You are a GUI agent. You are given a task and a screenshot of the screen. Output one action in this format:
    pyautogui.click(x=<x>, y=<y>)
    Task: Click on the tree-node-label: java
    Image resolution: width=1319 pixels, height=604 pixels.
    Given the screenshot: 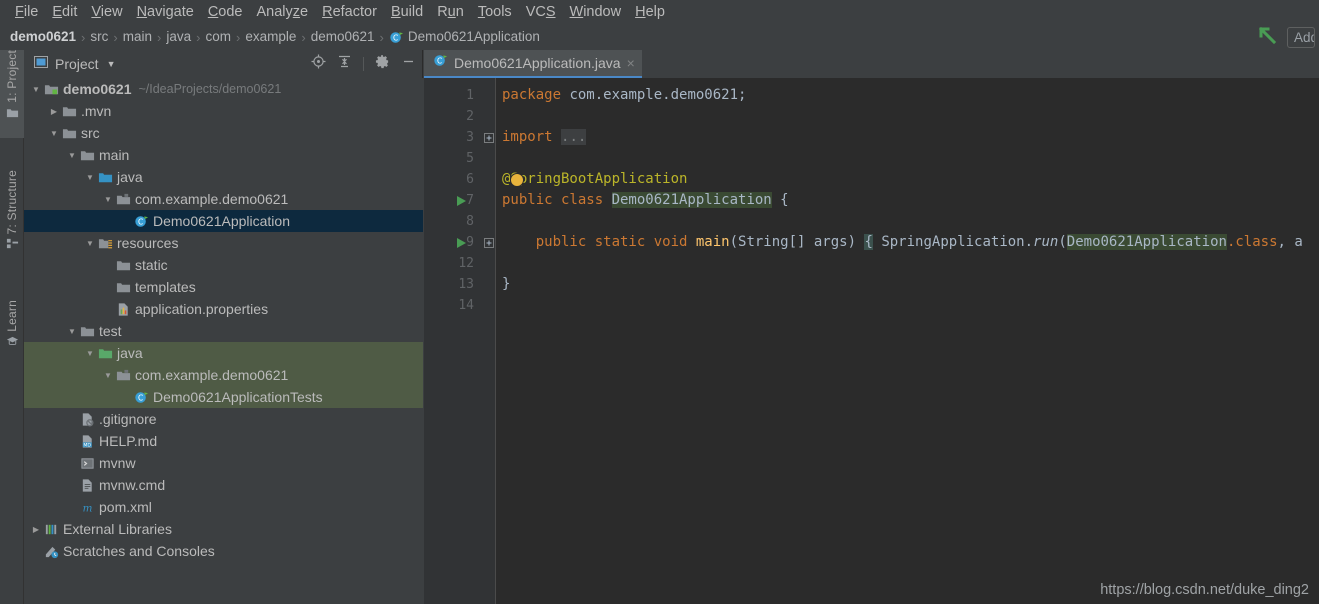 What is the action you would take?
    pyautogui.click(x=130, y=177)
    